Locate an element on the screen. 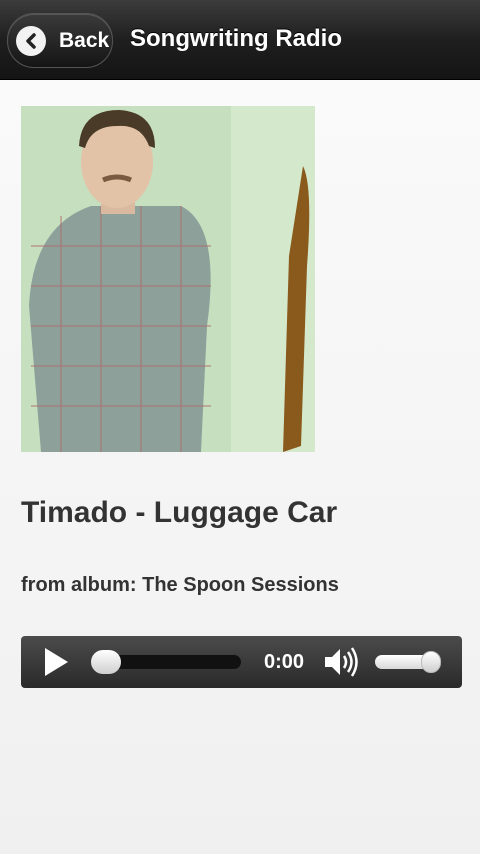 Image resolution: width=480 pixels, height=854 pixels. back-button-label: Back is located at coordinates (84, 40).